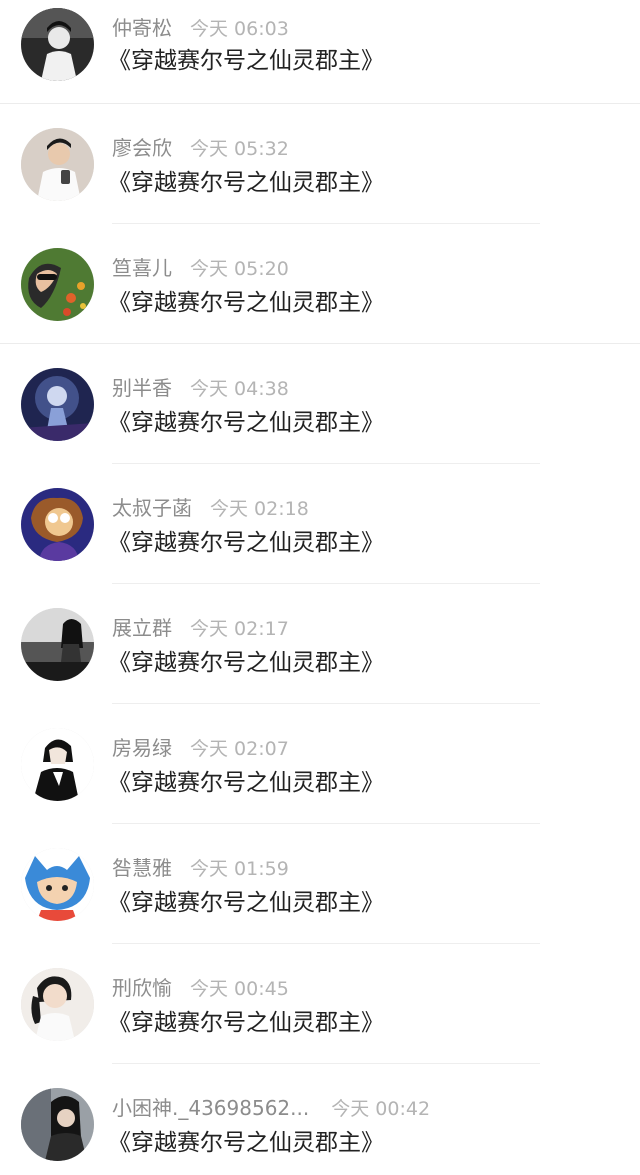 This screenshot has height=1175, width=640. What do you see at coordinates (320, 644) in the screenshot?
I see `list-item: 展立群 今天 02:17 《穿越赛尔号之仙灵郡主》` at bounding box center [320, 644].